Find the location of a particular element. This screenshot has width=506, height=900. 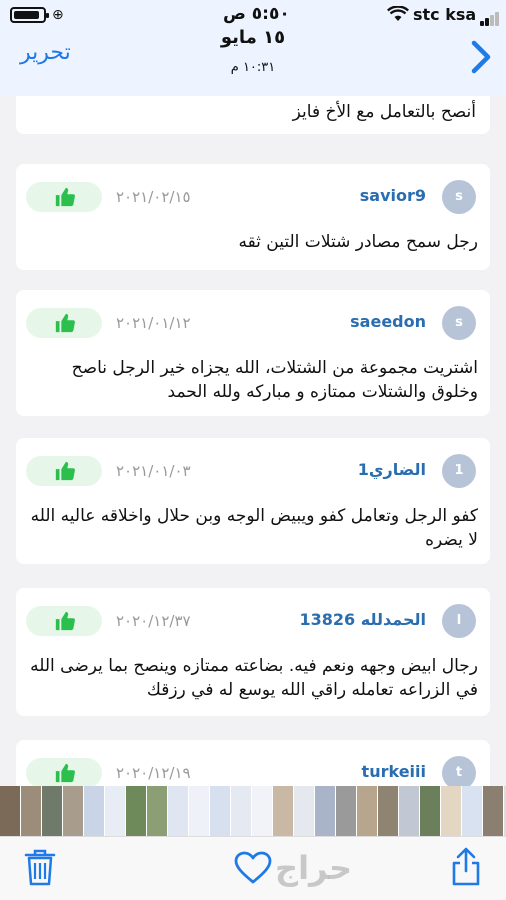

avatar: ا is located at coordinates (459, 621).